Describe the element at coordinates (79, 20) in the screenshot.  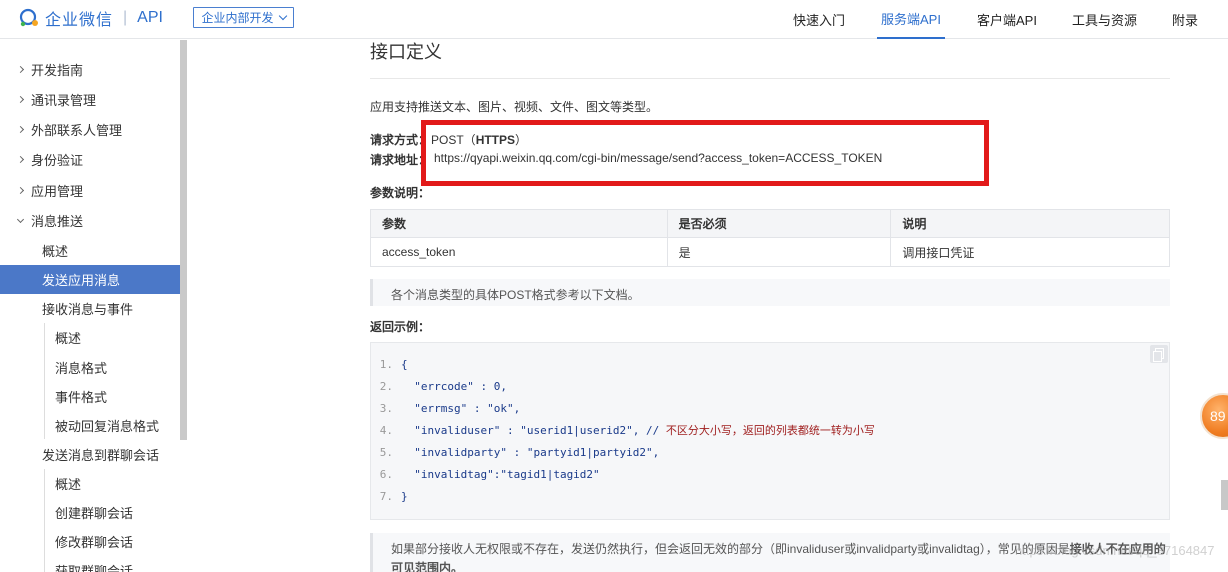
I see `logo-text: 企业微信` at that location.